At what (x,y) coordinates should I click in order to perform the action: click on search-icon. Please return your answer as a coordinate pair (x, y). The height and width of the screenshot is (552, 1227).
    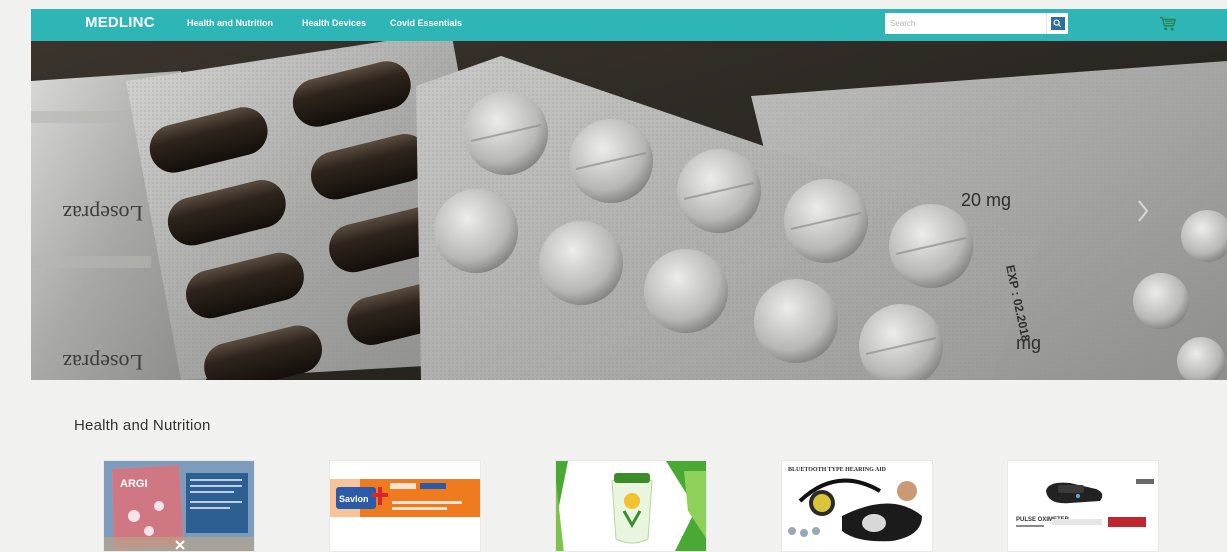
    Looking at the image, I should click on (1057, 23).